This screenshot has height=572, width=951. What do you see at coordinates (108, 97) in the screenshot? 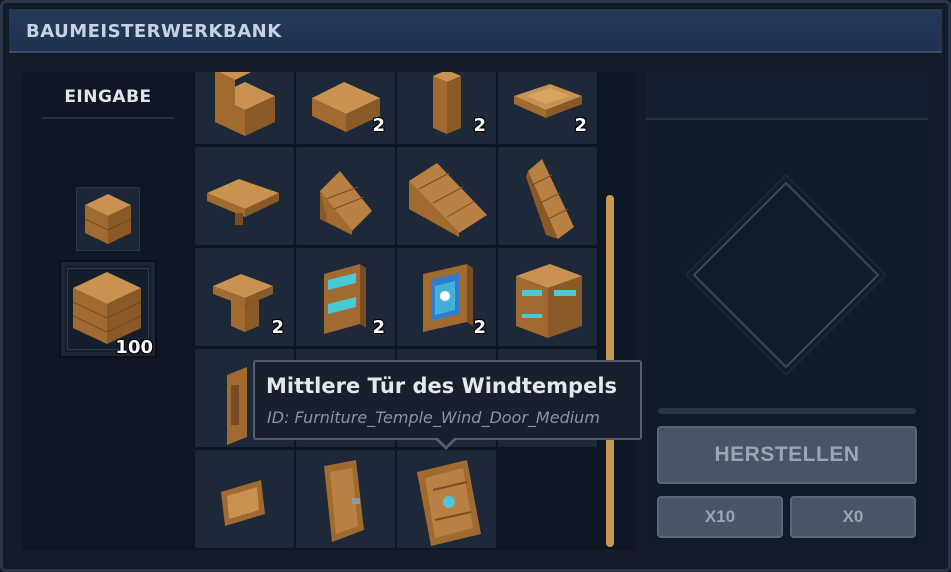
I see `input-label: EINGABE` at bounding box center [108, 97].